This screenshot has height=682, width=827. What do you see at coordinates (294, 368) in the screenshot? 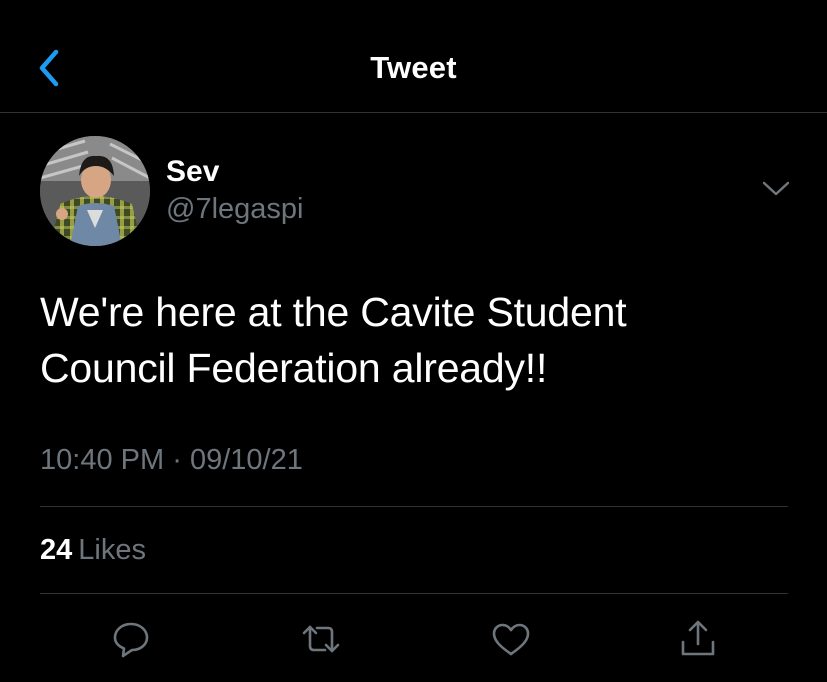
I see `tweet-text-line: Council Federation already!!` at bounding box center [294, 368].